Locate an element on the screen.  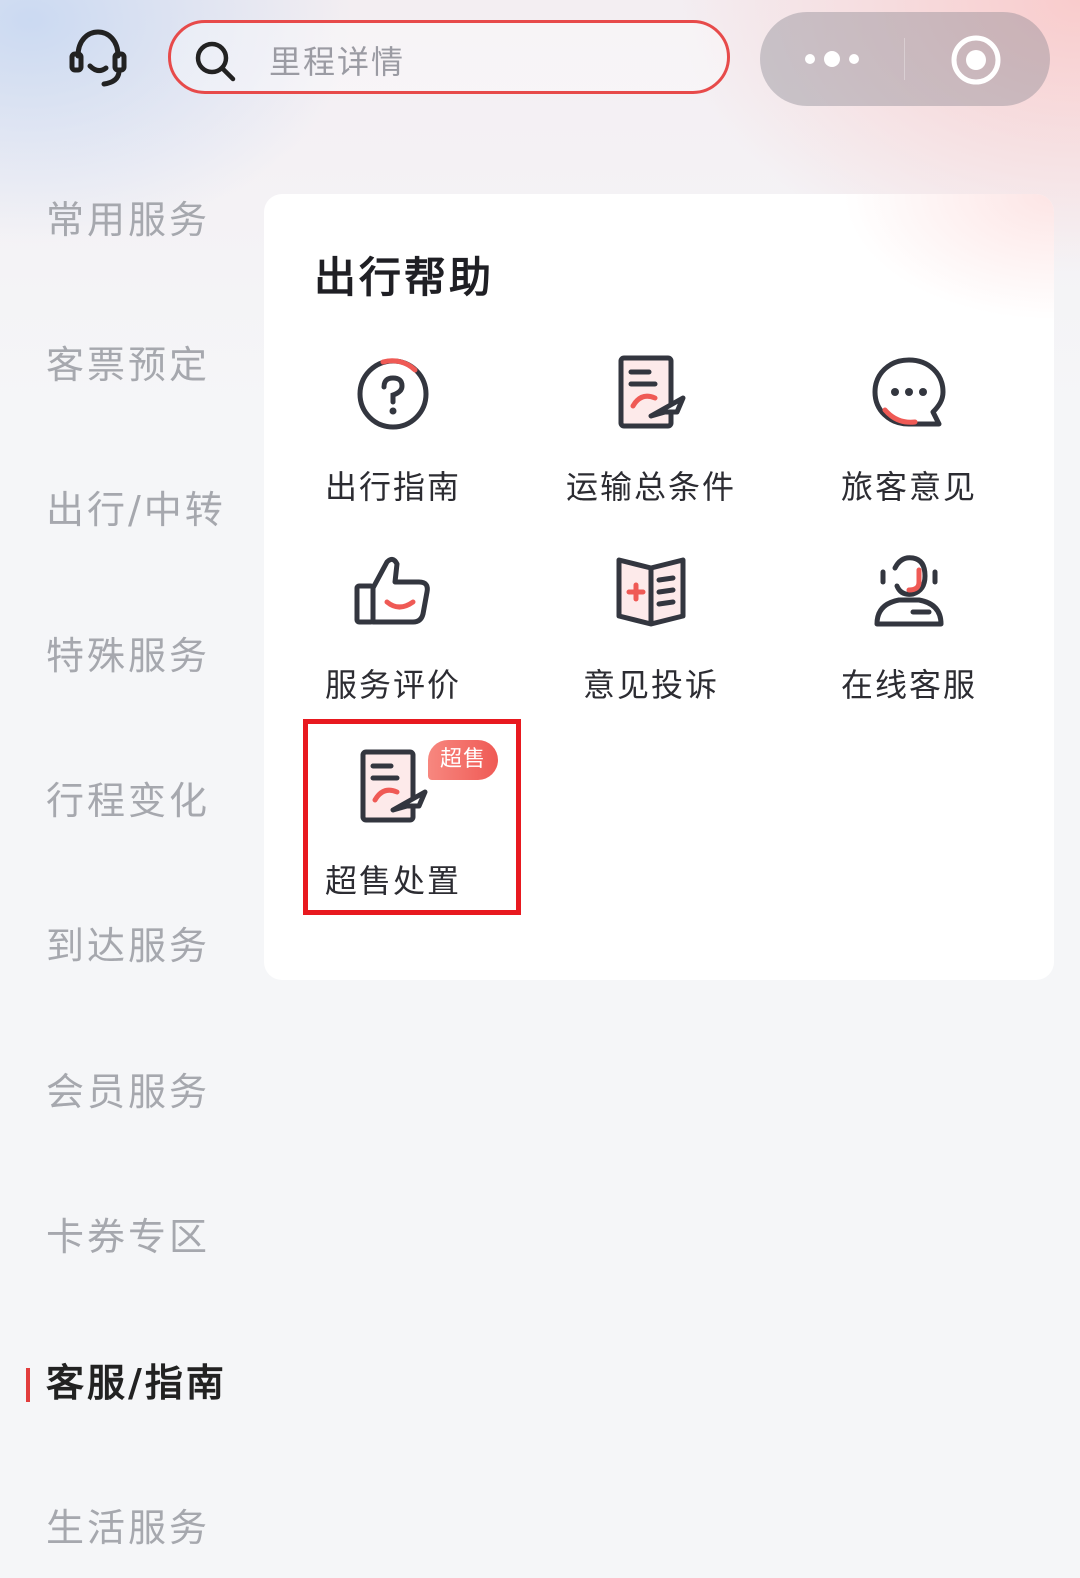
sidebar-item-travel-transfer: 出行/中转 is located at coordinates (136, 510).